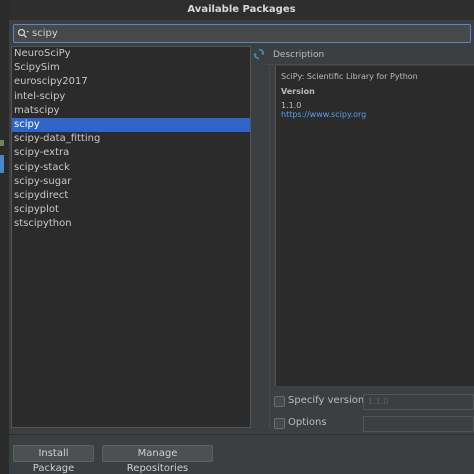 This screenshot has height=474, width=474. I want to click on specify-version-row: Specify version 1.1.0, so click(374, 403).